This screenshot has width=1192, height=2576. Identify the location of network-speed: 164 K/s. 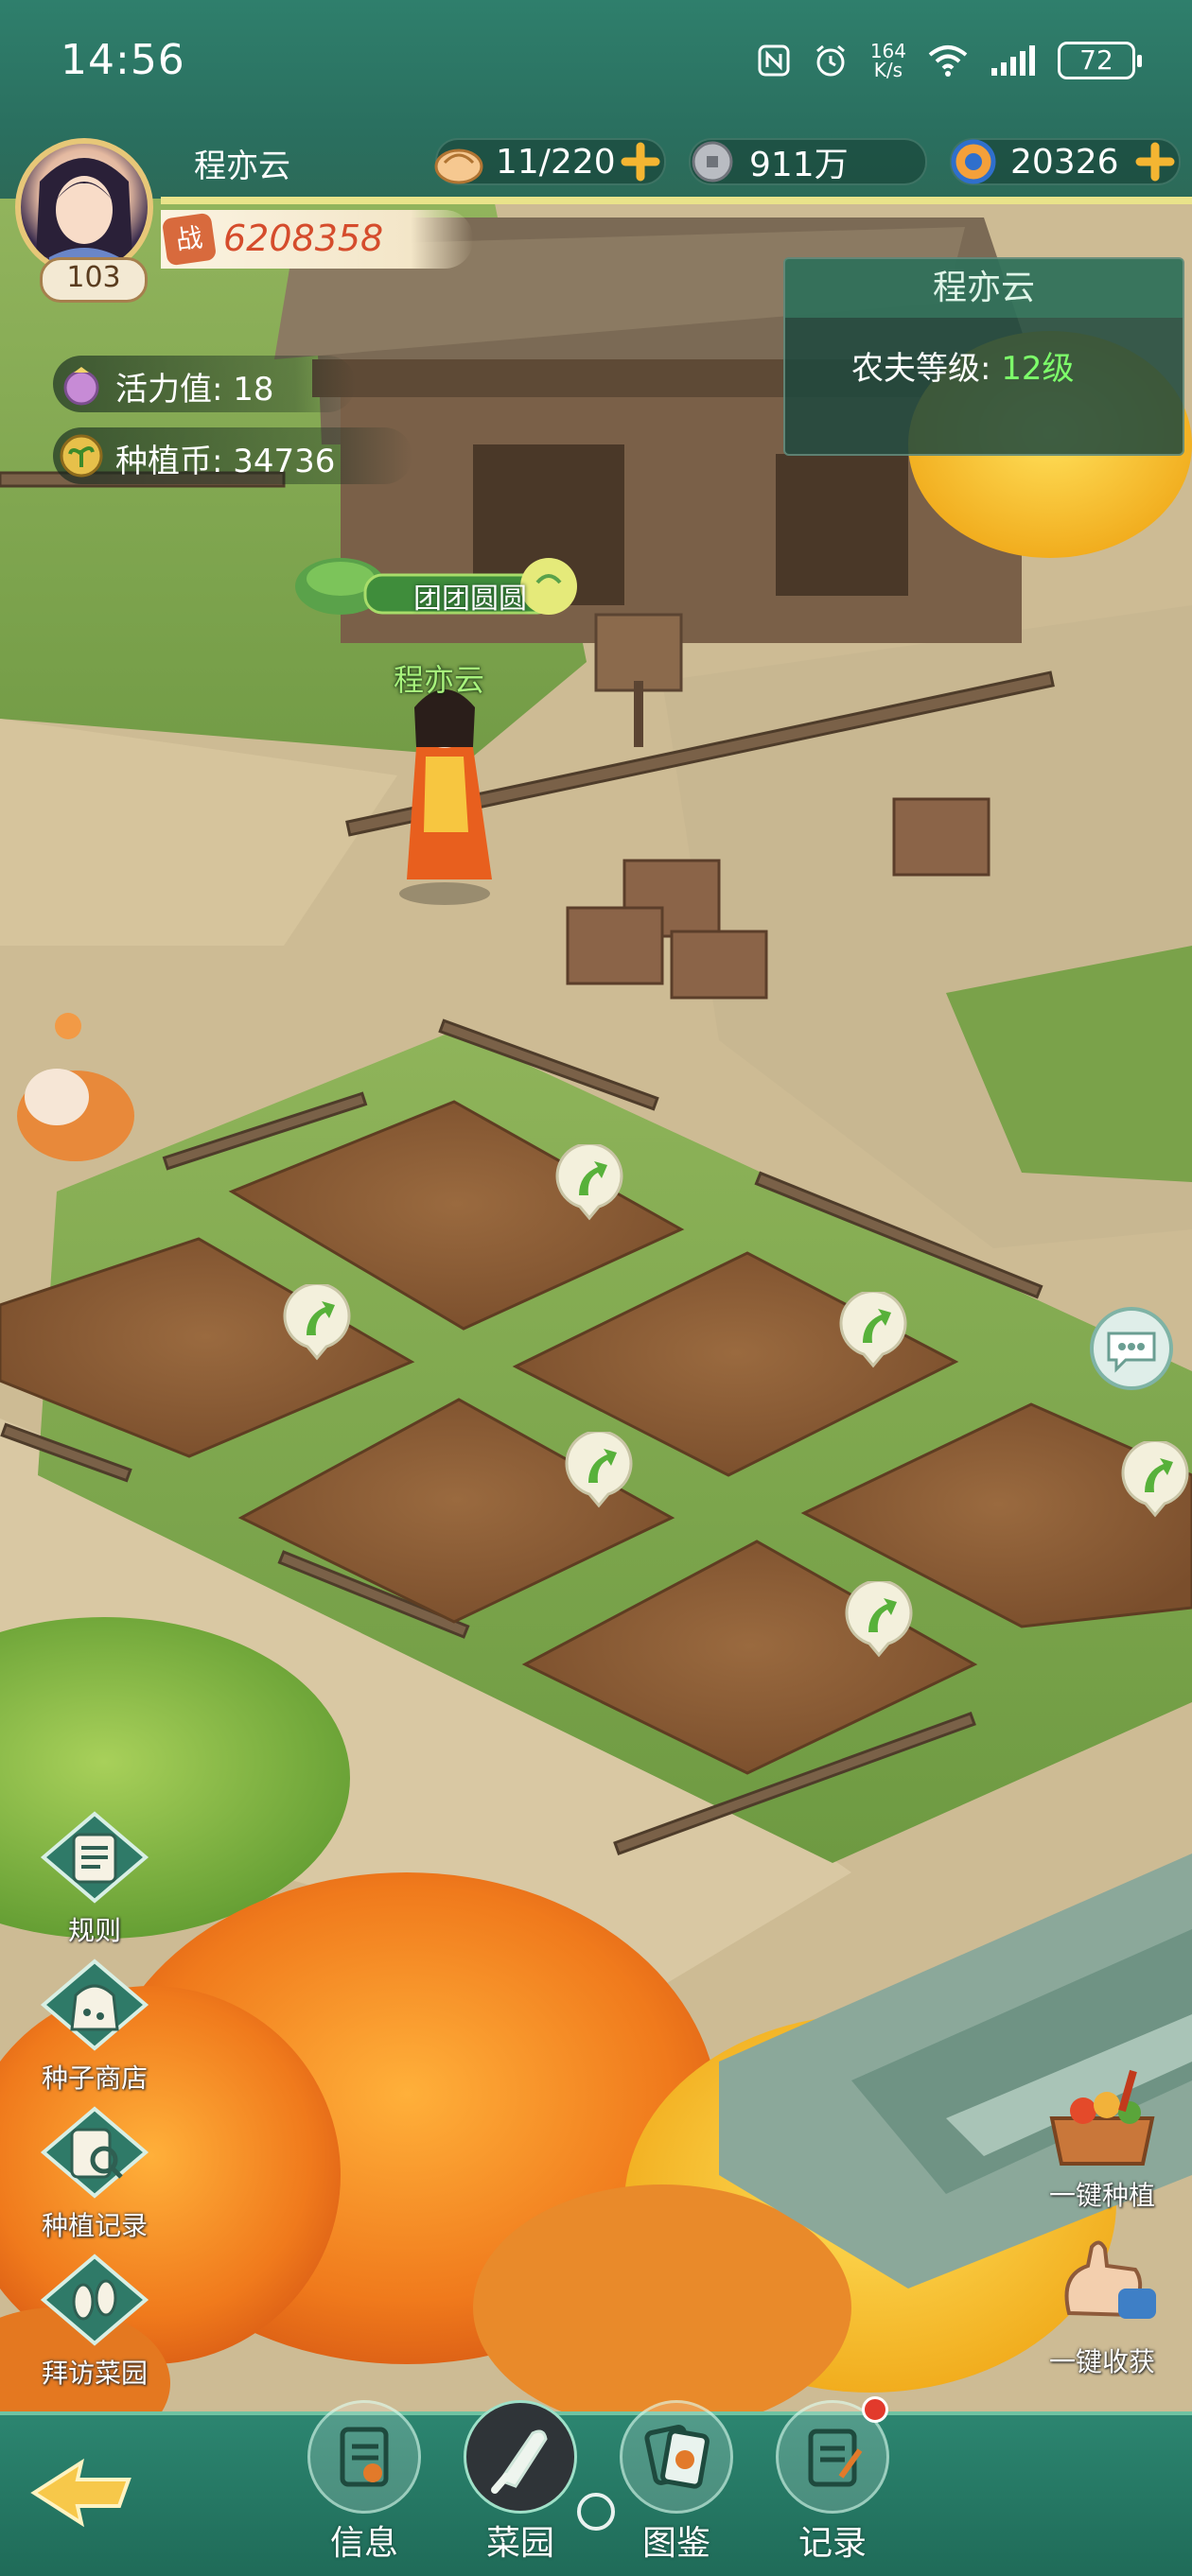
(887, 60).